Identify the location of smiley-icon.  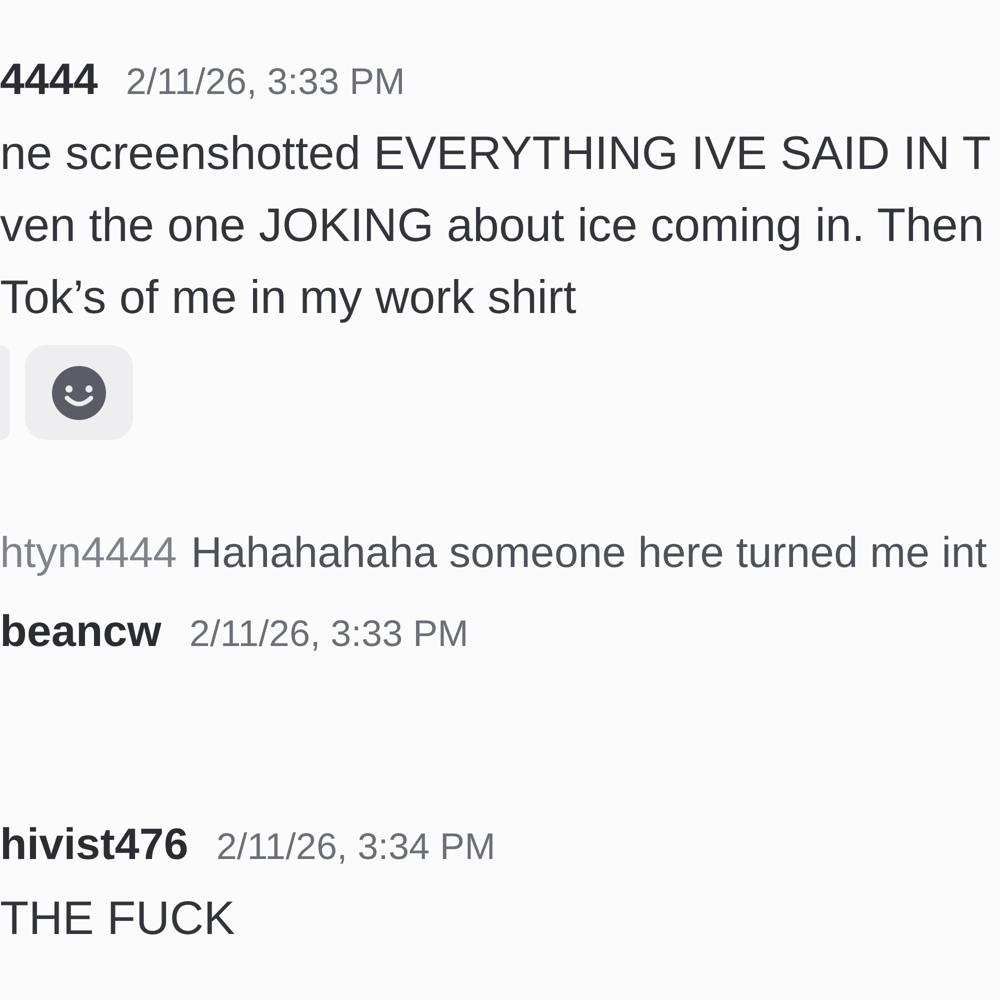
(79, 393).